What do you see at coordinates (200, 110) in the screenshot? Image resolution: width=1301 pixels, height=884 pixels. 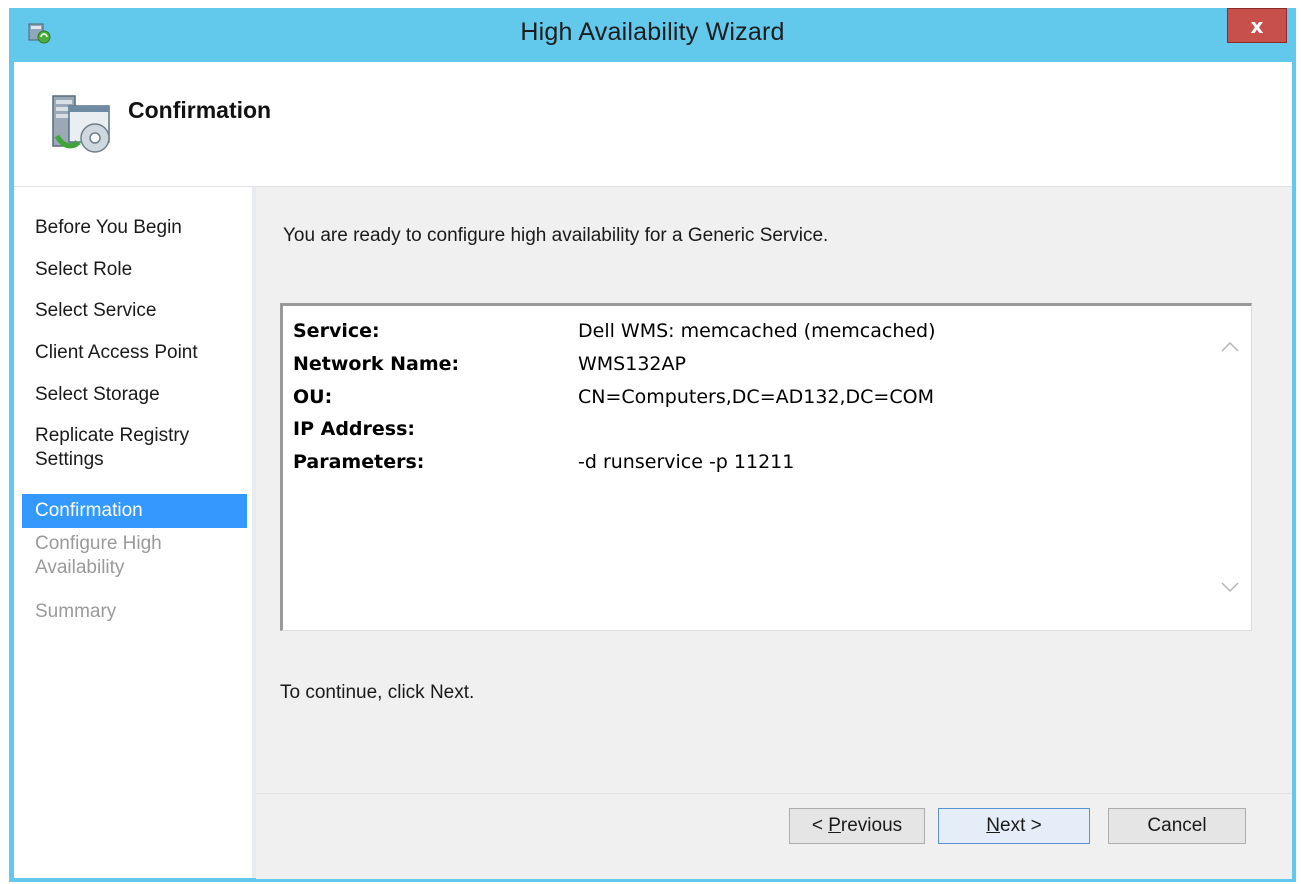 I see `page-title: Confirmation` at bounding box center [200, 110].